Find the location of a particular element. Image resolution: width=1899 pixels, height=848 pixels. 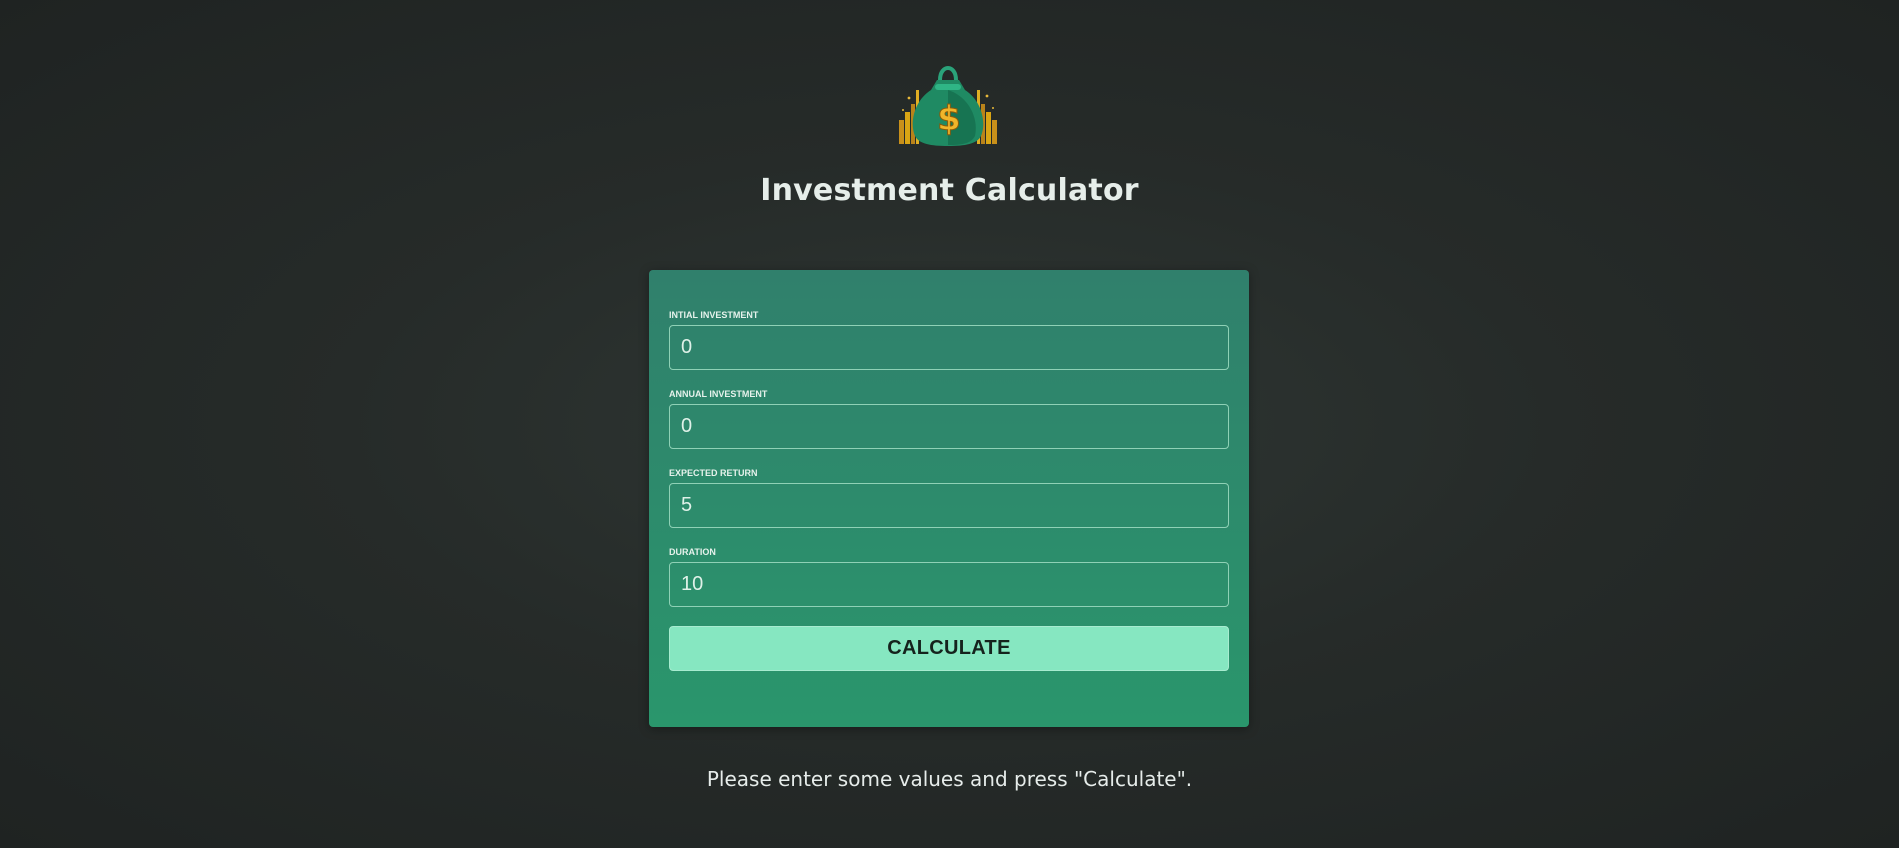

expected-return-label: EXPECTED RETURN is located at coordinates (713, 473).